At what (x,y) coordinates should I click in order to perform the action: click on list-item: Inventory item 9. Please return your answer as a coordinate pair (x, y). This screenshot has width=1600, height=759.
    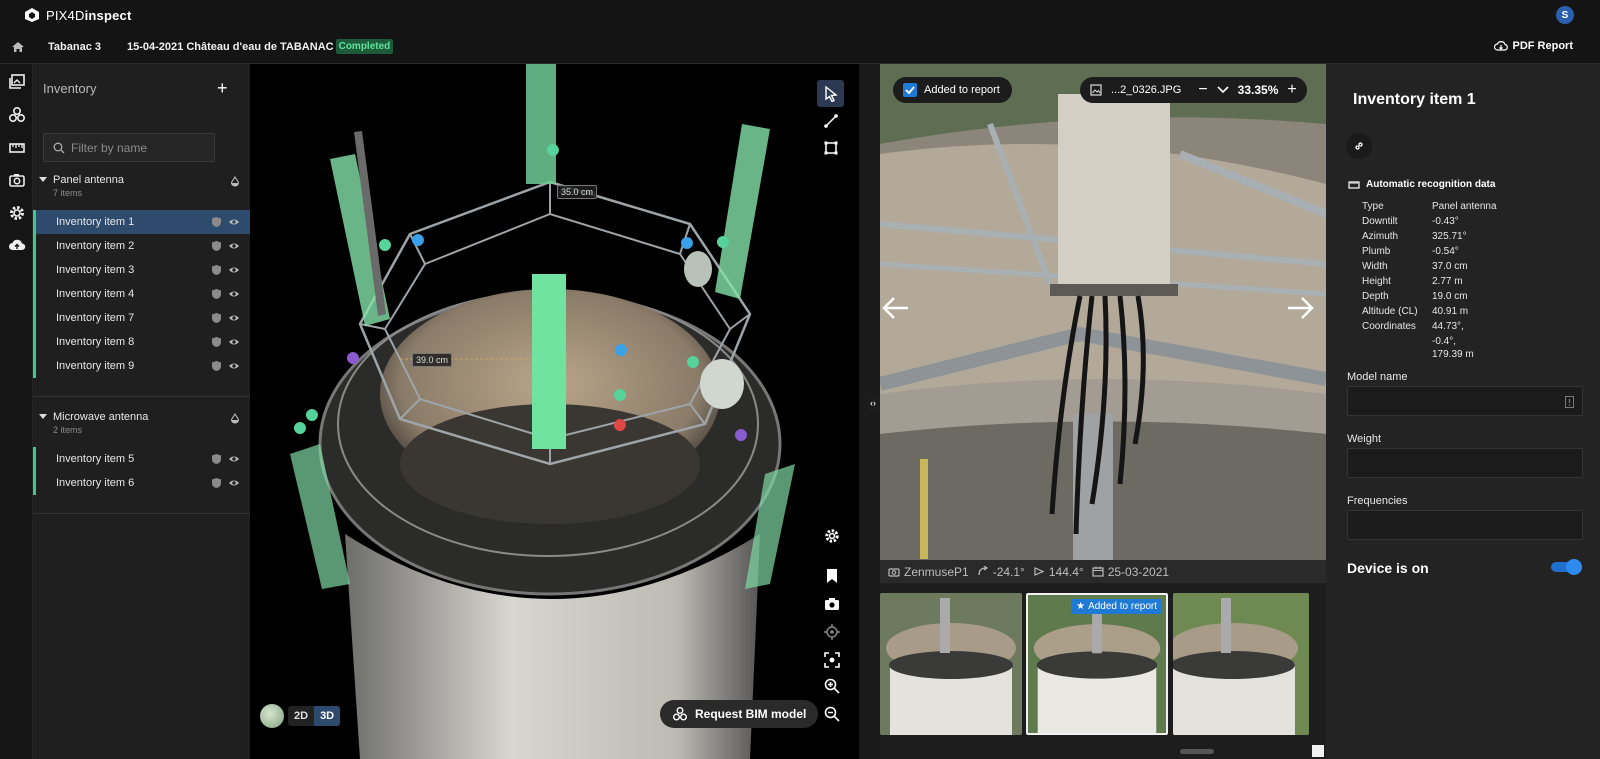
    Looking at the image, I should click on (141, 366).